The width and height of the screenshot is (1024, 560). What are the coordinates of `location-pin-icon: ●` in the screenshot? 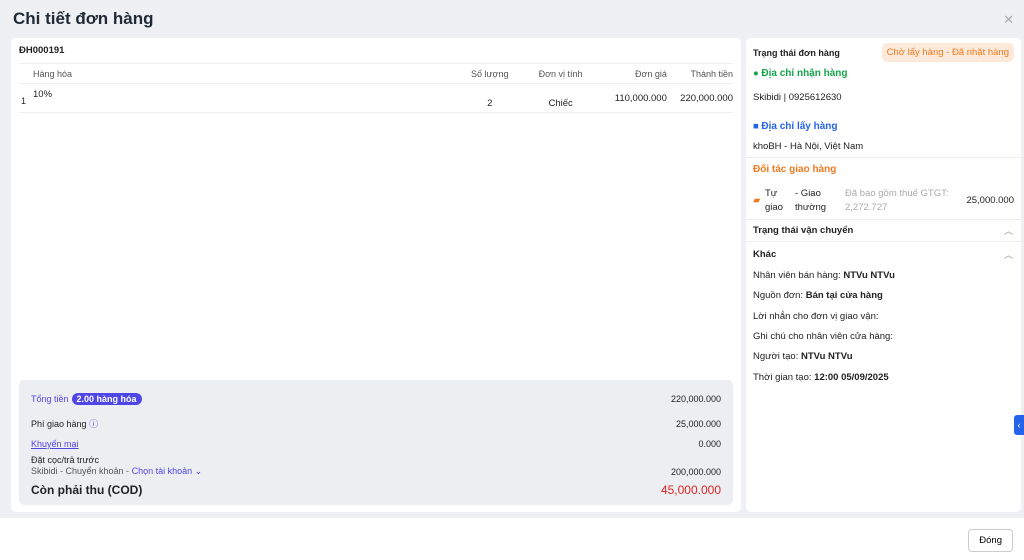 It's located at (756, 73).